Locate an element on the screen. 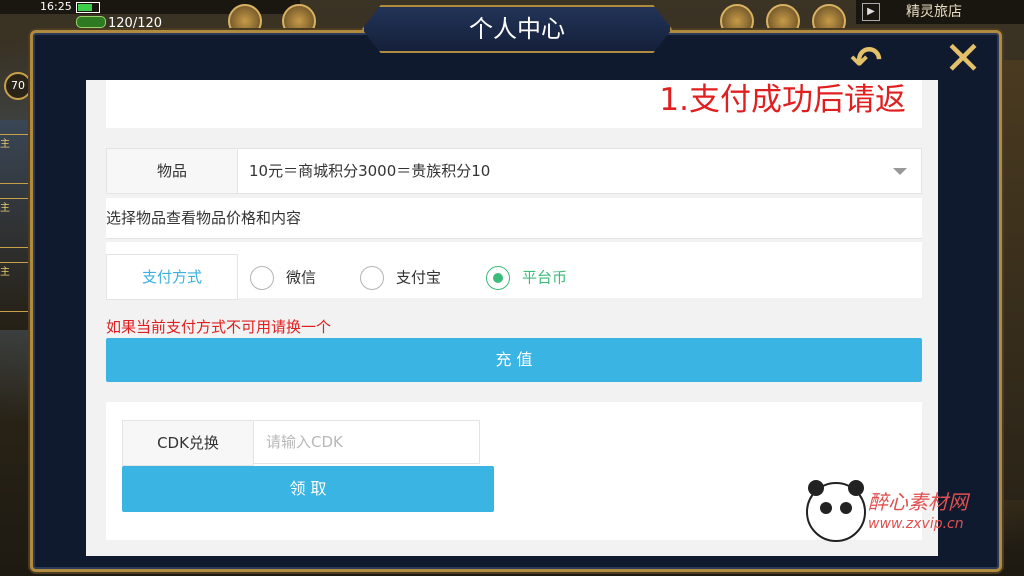 The width and height of the screenshot is (1024, 576). payment-option-platform-coin: 平台币 is located at coordinates (526, 277).